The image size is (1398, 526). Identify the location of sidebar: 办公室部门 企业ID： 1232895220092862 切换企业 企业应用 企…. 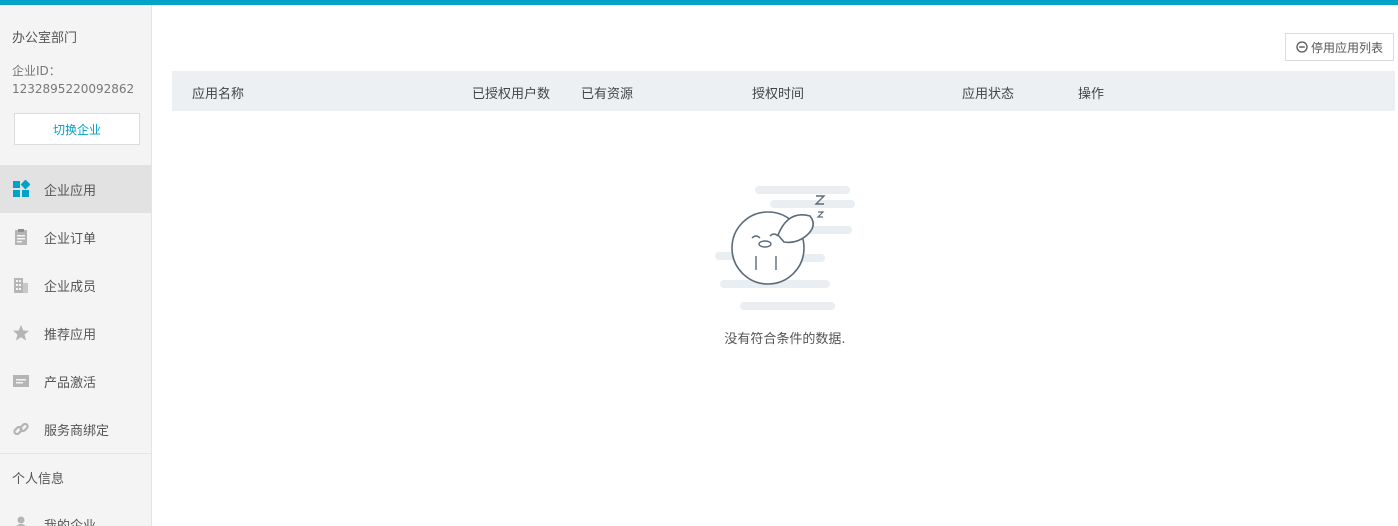
(76, 265).